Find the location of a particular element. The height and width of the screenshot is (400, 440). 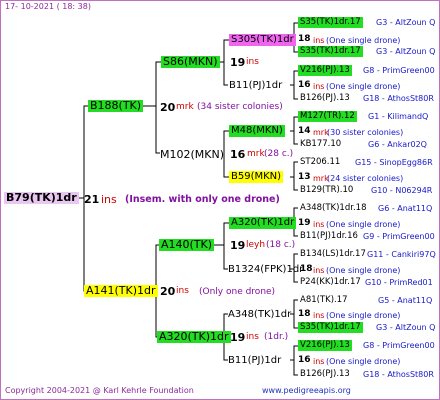

gen4-info-16: G18 - AthosSt80R is located at coordinates (398, 374).